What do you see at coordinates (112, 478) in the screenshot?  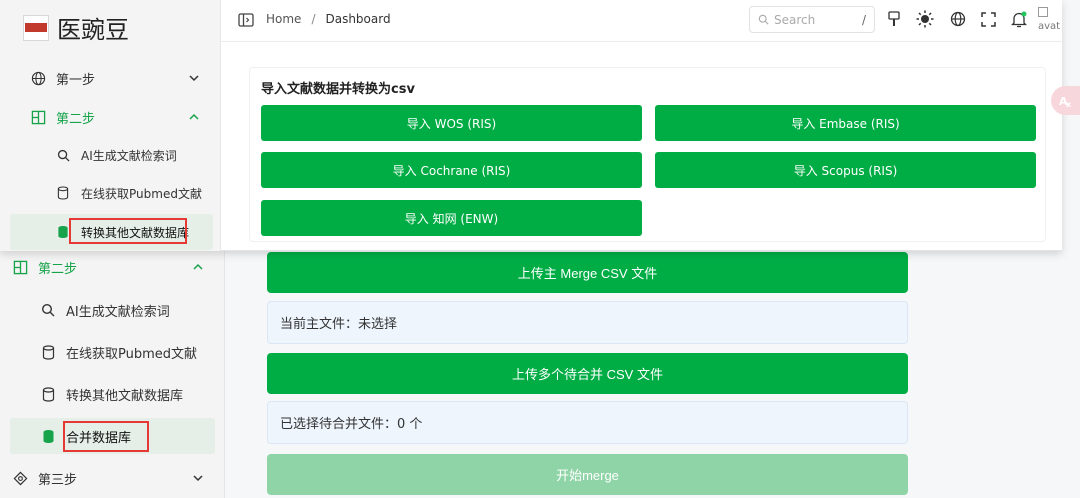 I see `sidebar-group-step3: 第三步` at bounding box center [112, 478].